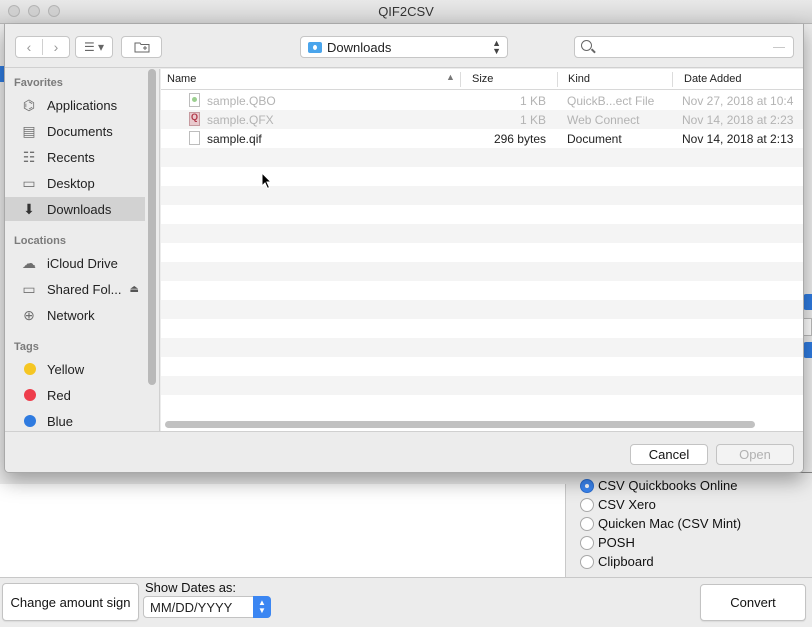 This screenshot has width=812, height=627. Describe the element at coordinates (482, 79) in the screenshot. I see `column-size-header: Size` at that location.